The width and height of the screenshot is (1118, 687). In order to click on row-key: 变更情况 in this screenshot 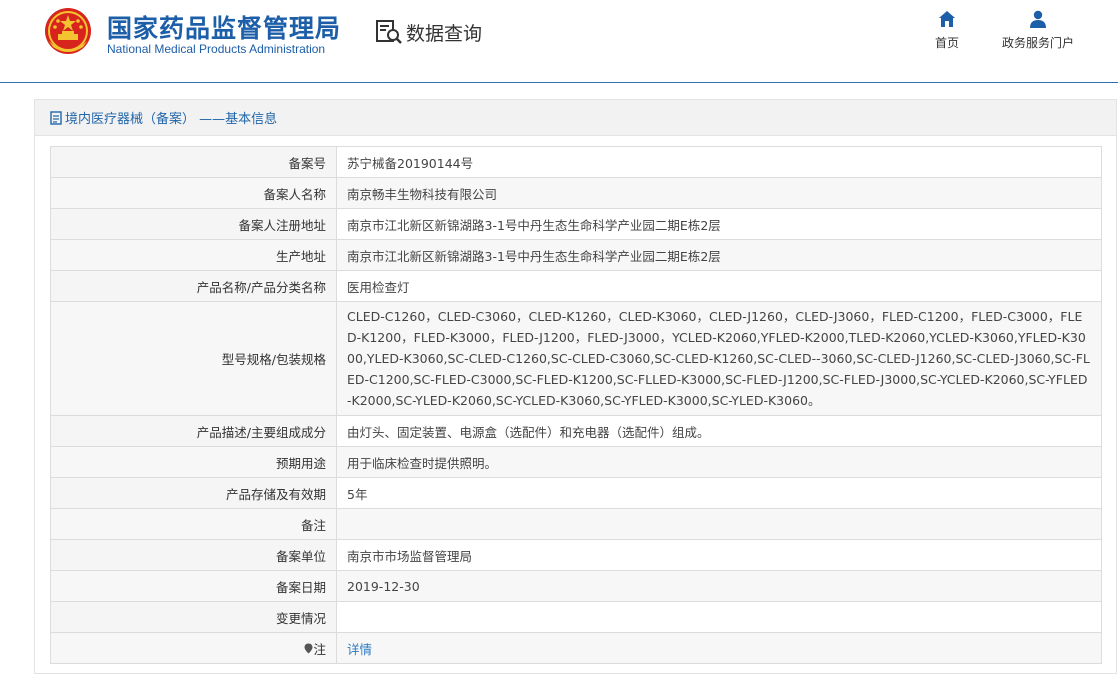, I will do `click(193, 617)`.